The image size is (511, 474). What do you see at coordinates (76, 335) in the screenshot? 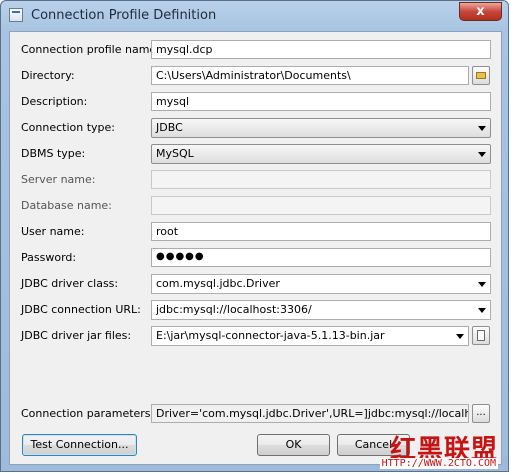
I see `driver-jar-label: JDBC driver jar files:` at bounding box center [76, 335].